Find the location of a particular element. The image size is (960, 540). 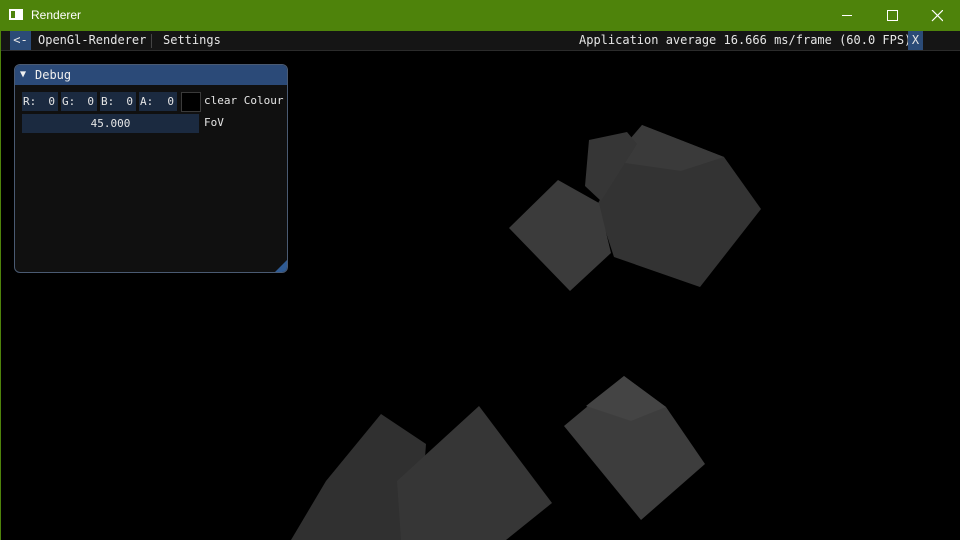

back-button: <- is located at coordinates (20, 40).